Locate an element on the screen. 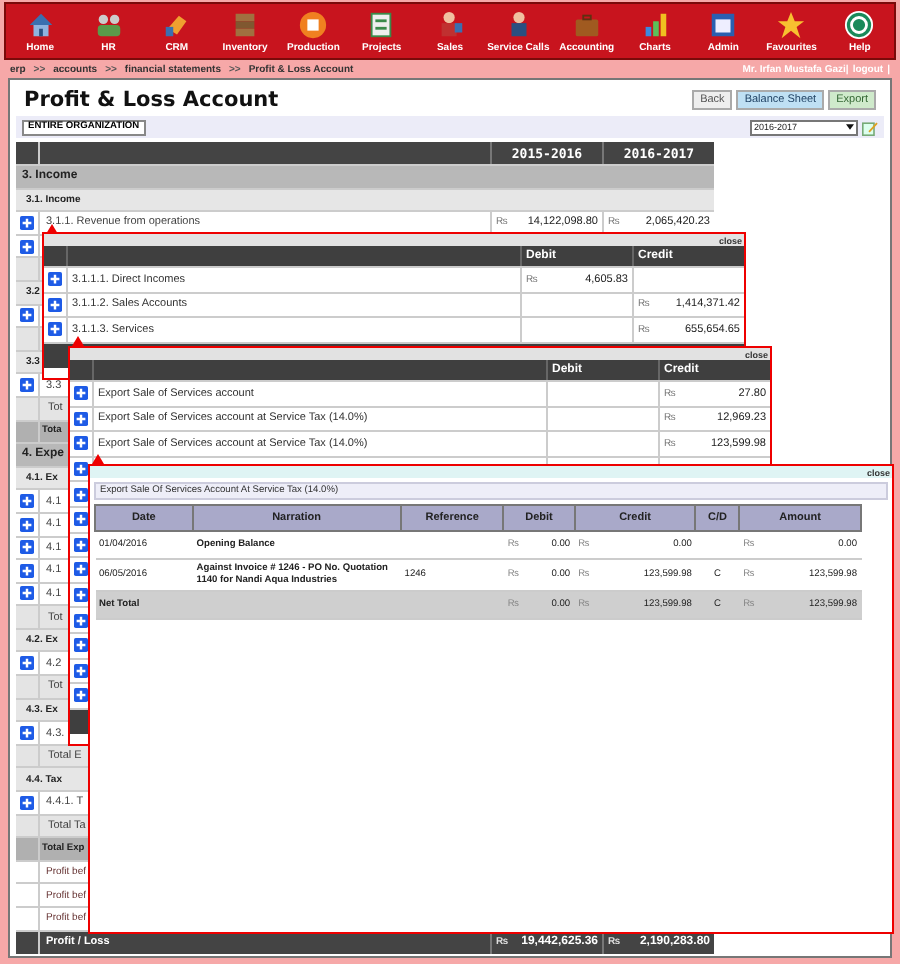 The image size is (900, 964). briefcase-icon is located at coordinates (586, 24).